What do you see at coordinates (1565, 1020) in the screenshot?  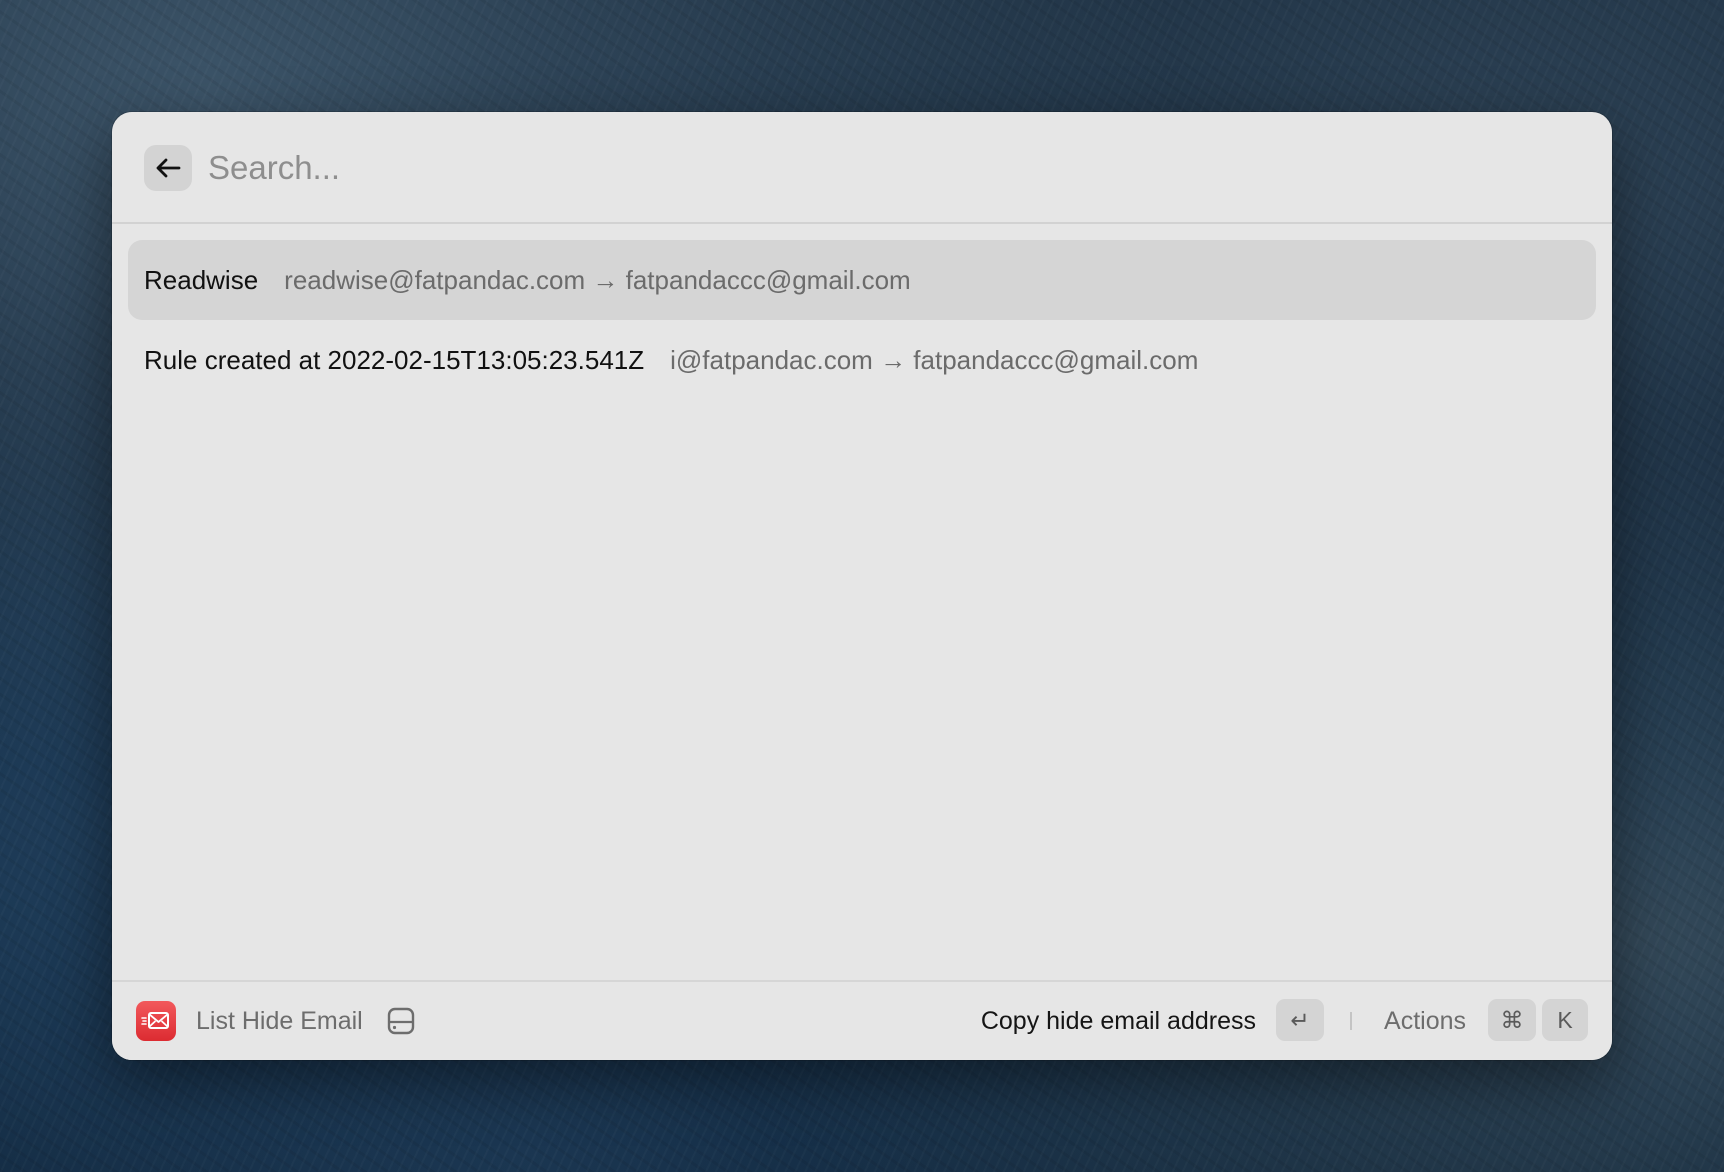 I see `k-key-hint: K` at bounding box center [1565, 1020].